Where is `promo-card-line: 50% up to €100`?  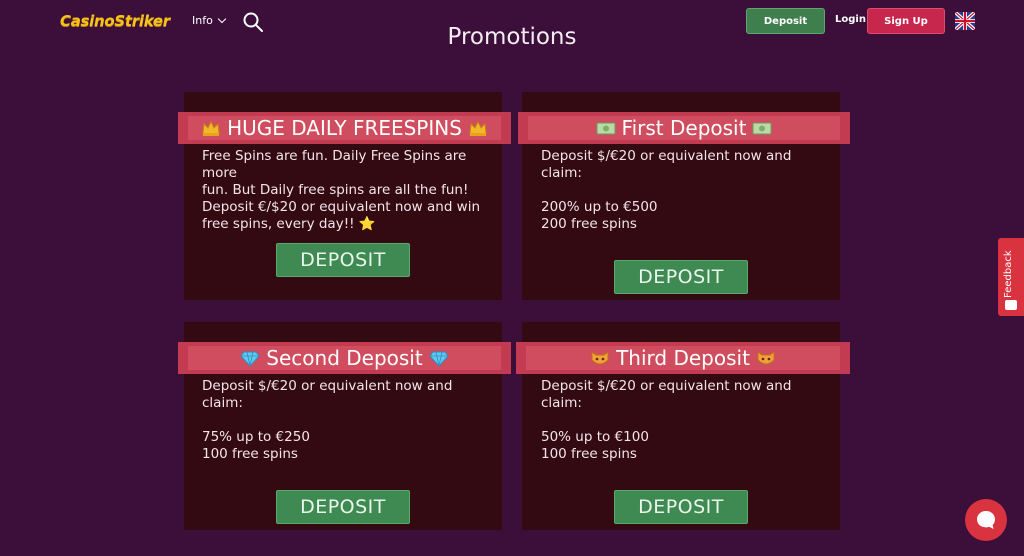
promo-card-line: 50% up to €100 is located at coordinates (595, 437).